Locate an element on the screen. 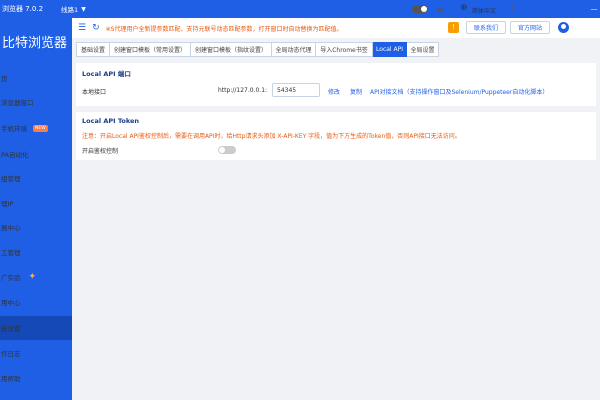 Image resolution: width=600 pixels, height=400 pixels. auth-control-label: 开启鉴权控制 is located at coordinates (100, 151).